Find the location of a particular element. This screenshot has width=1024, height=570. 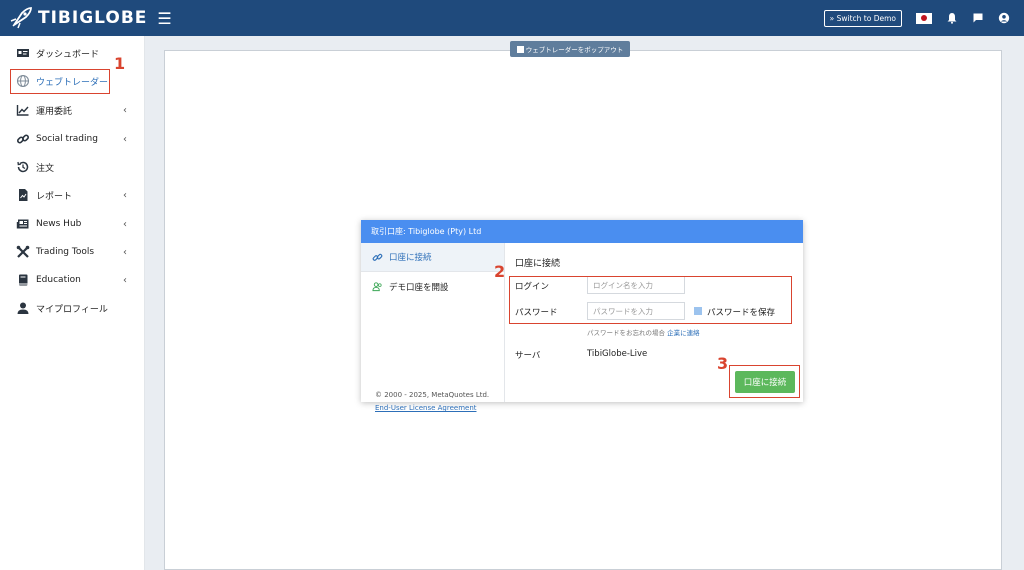

tab-label: デモ口座を開設 is located at coordinates (419, 287).